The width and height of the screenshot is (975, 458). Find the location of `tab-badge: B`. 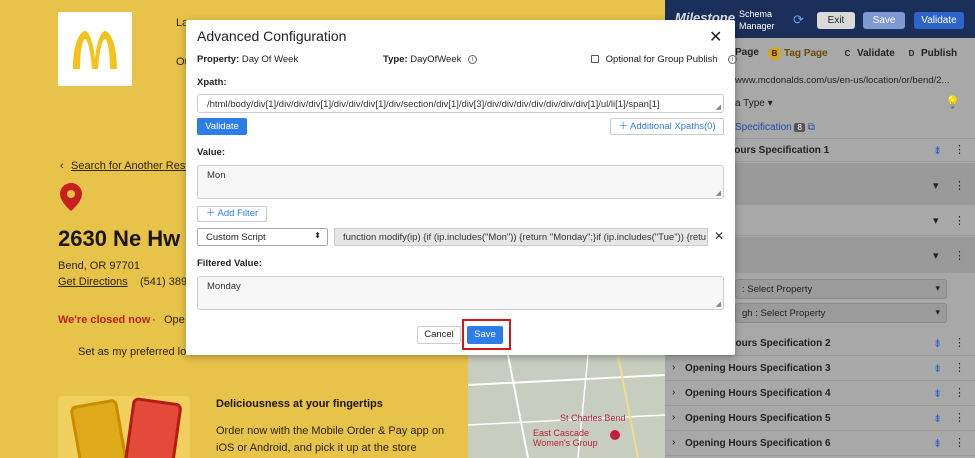

tab-badge: B is located at coordinates (774, 53).